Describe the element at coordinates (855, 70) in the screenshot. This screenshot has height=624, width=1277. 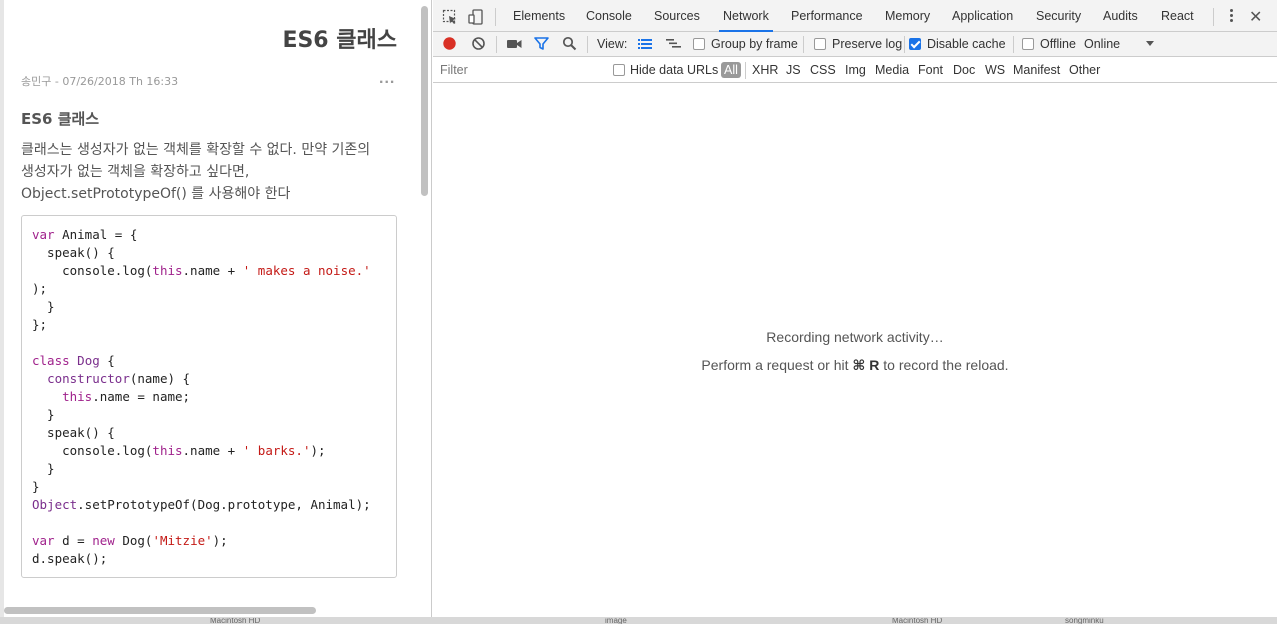
I see `filter-type-img: Img` at that location.